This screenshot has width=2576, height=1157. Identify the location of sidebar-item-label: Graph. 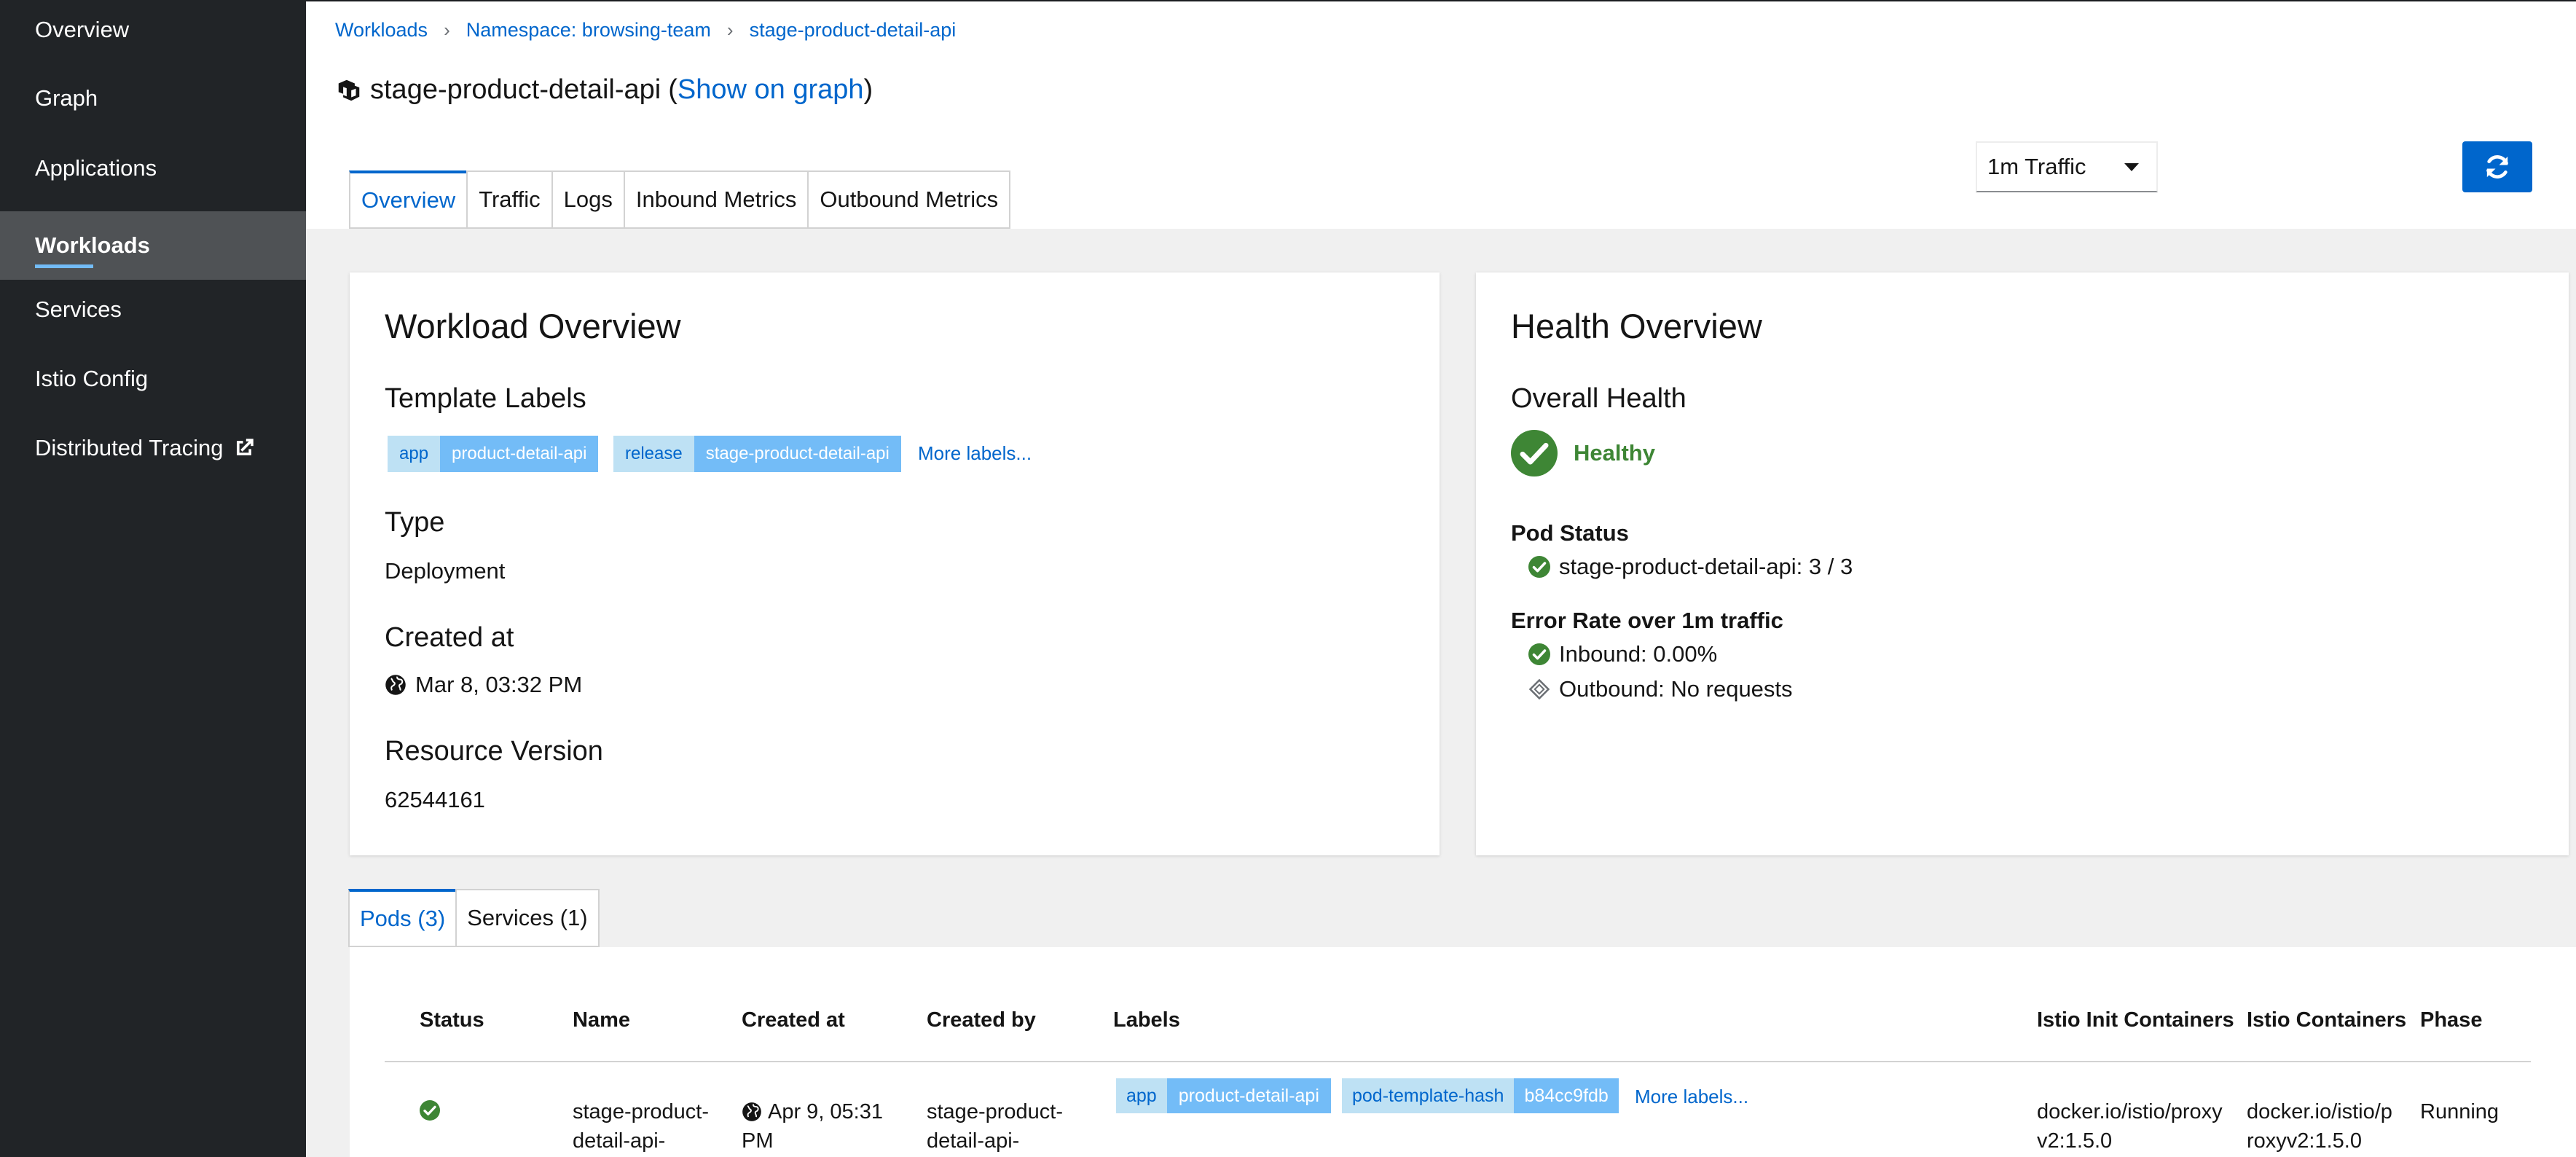
(66, 98).